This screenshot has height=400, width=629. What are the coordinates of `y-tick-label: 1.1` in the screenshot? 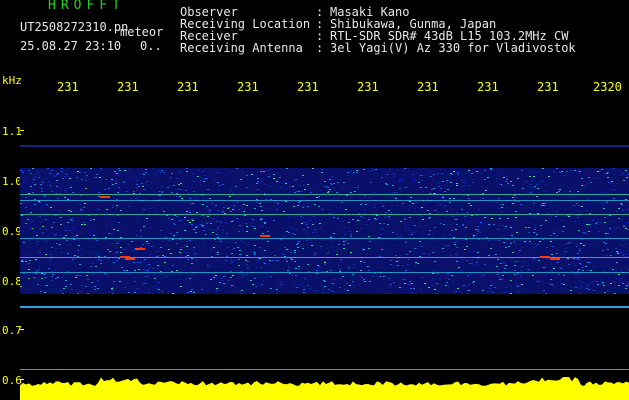 It's located at (12, 131).